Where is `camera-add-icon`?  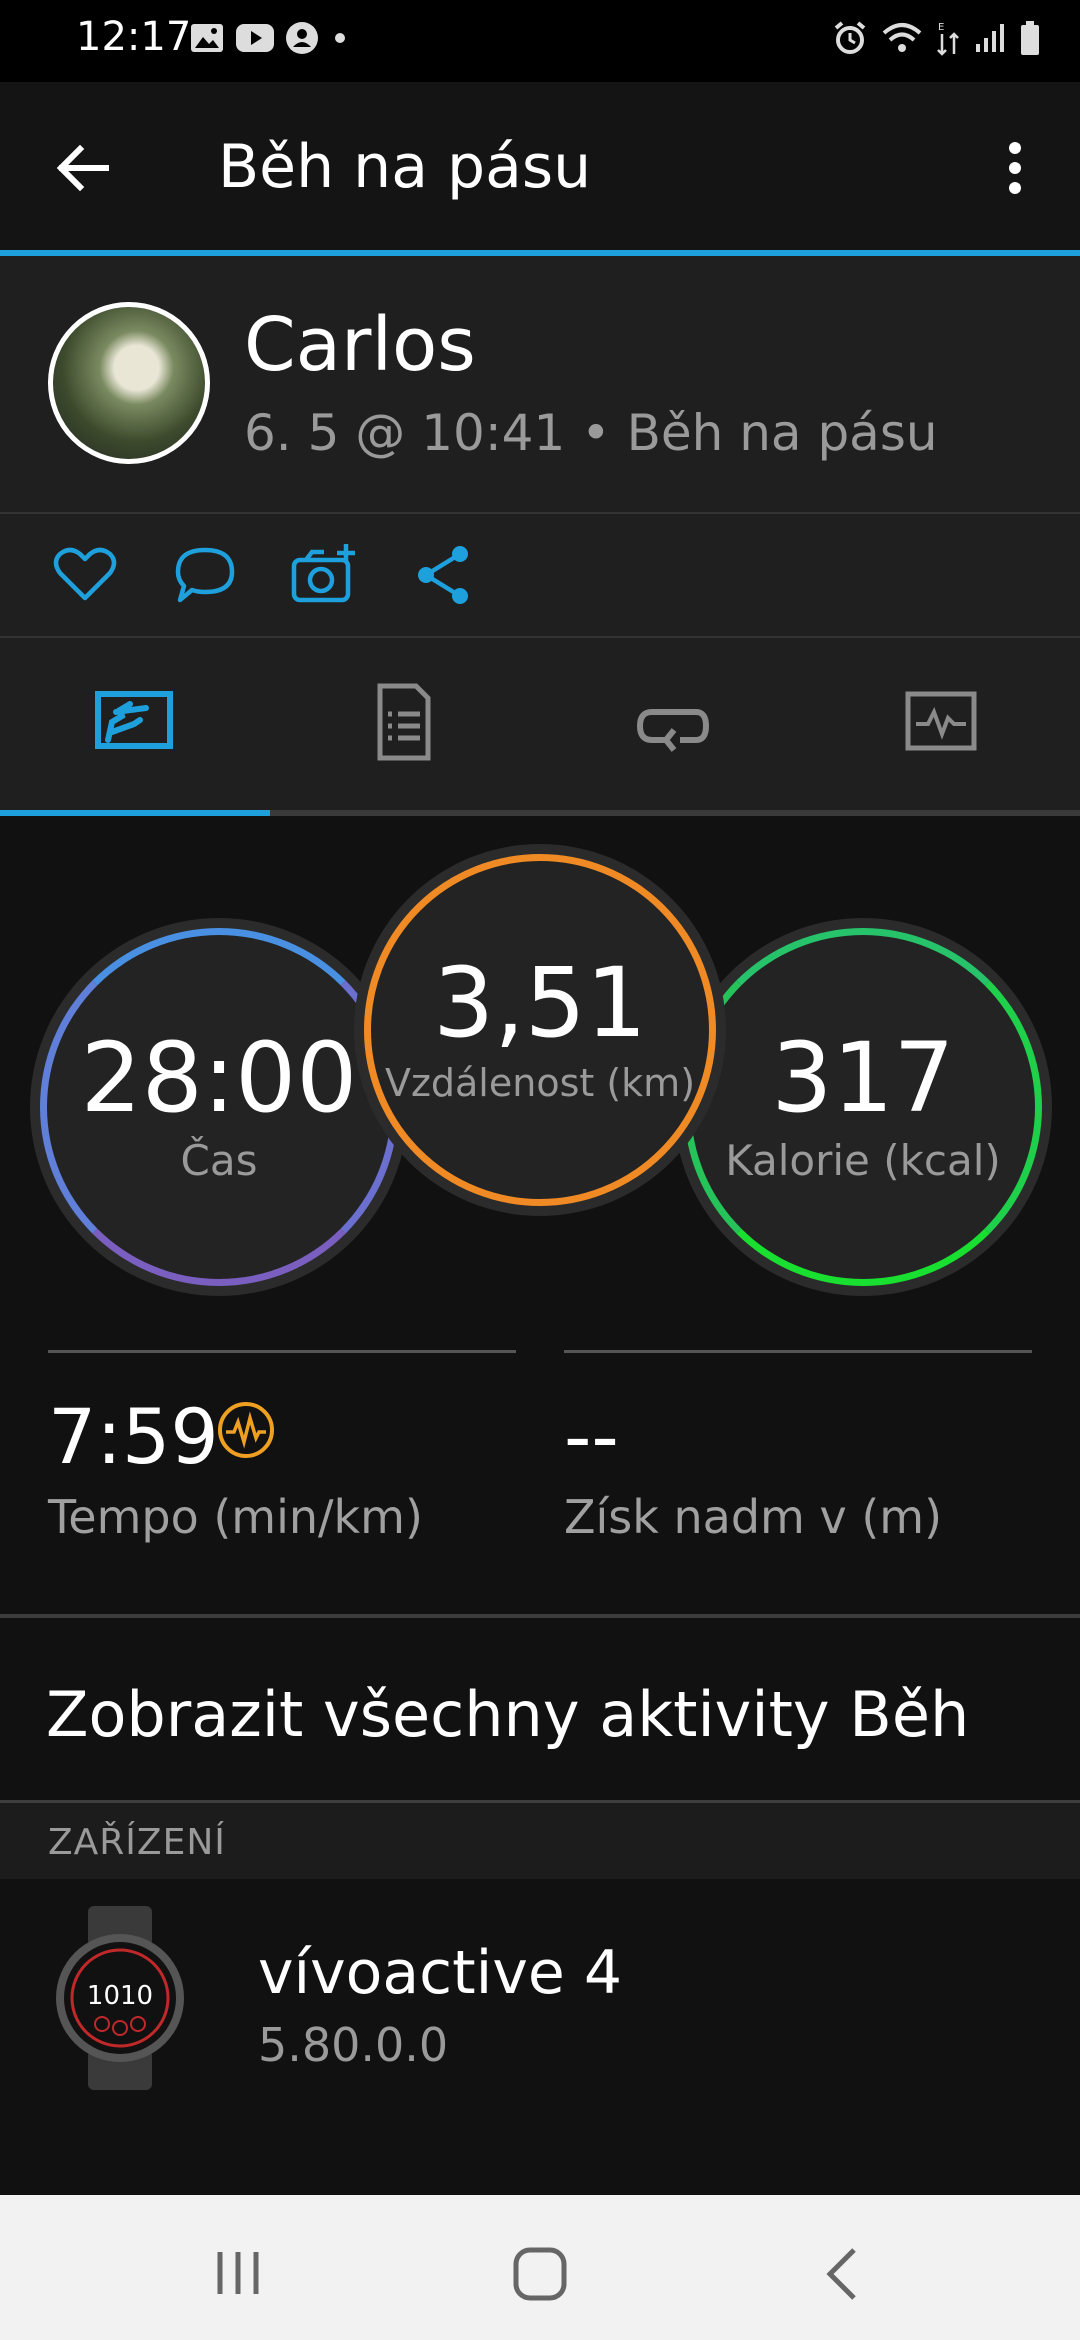
camera-add-icon is located at coordinates (323, 573).